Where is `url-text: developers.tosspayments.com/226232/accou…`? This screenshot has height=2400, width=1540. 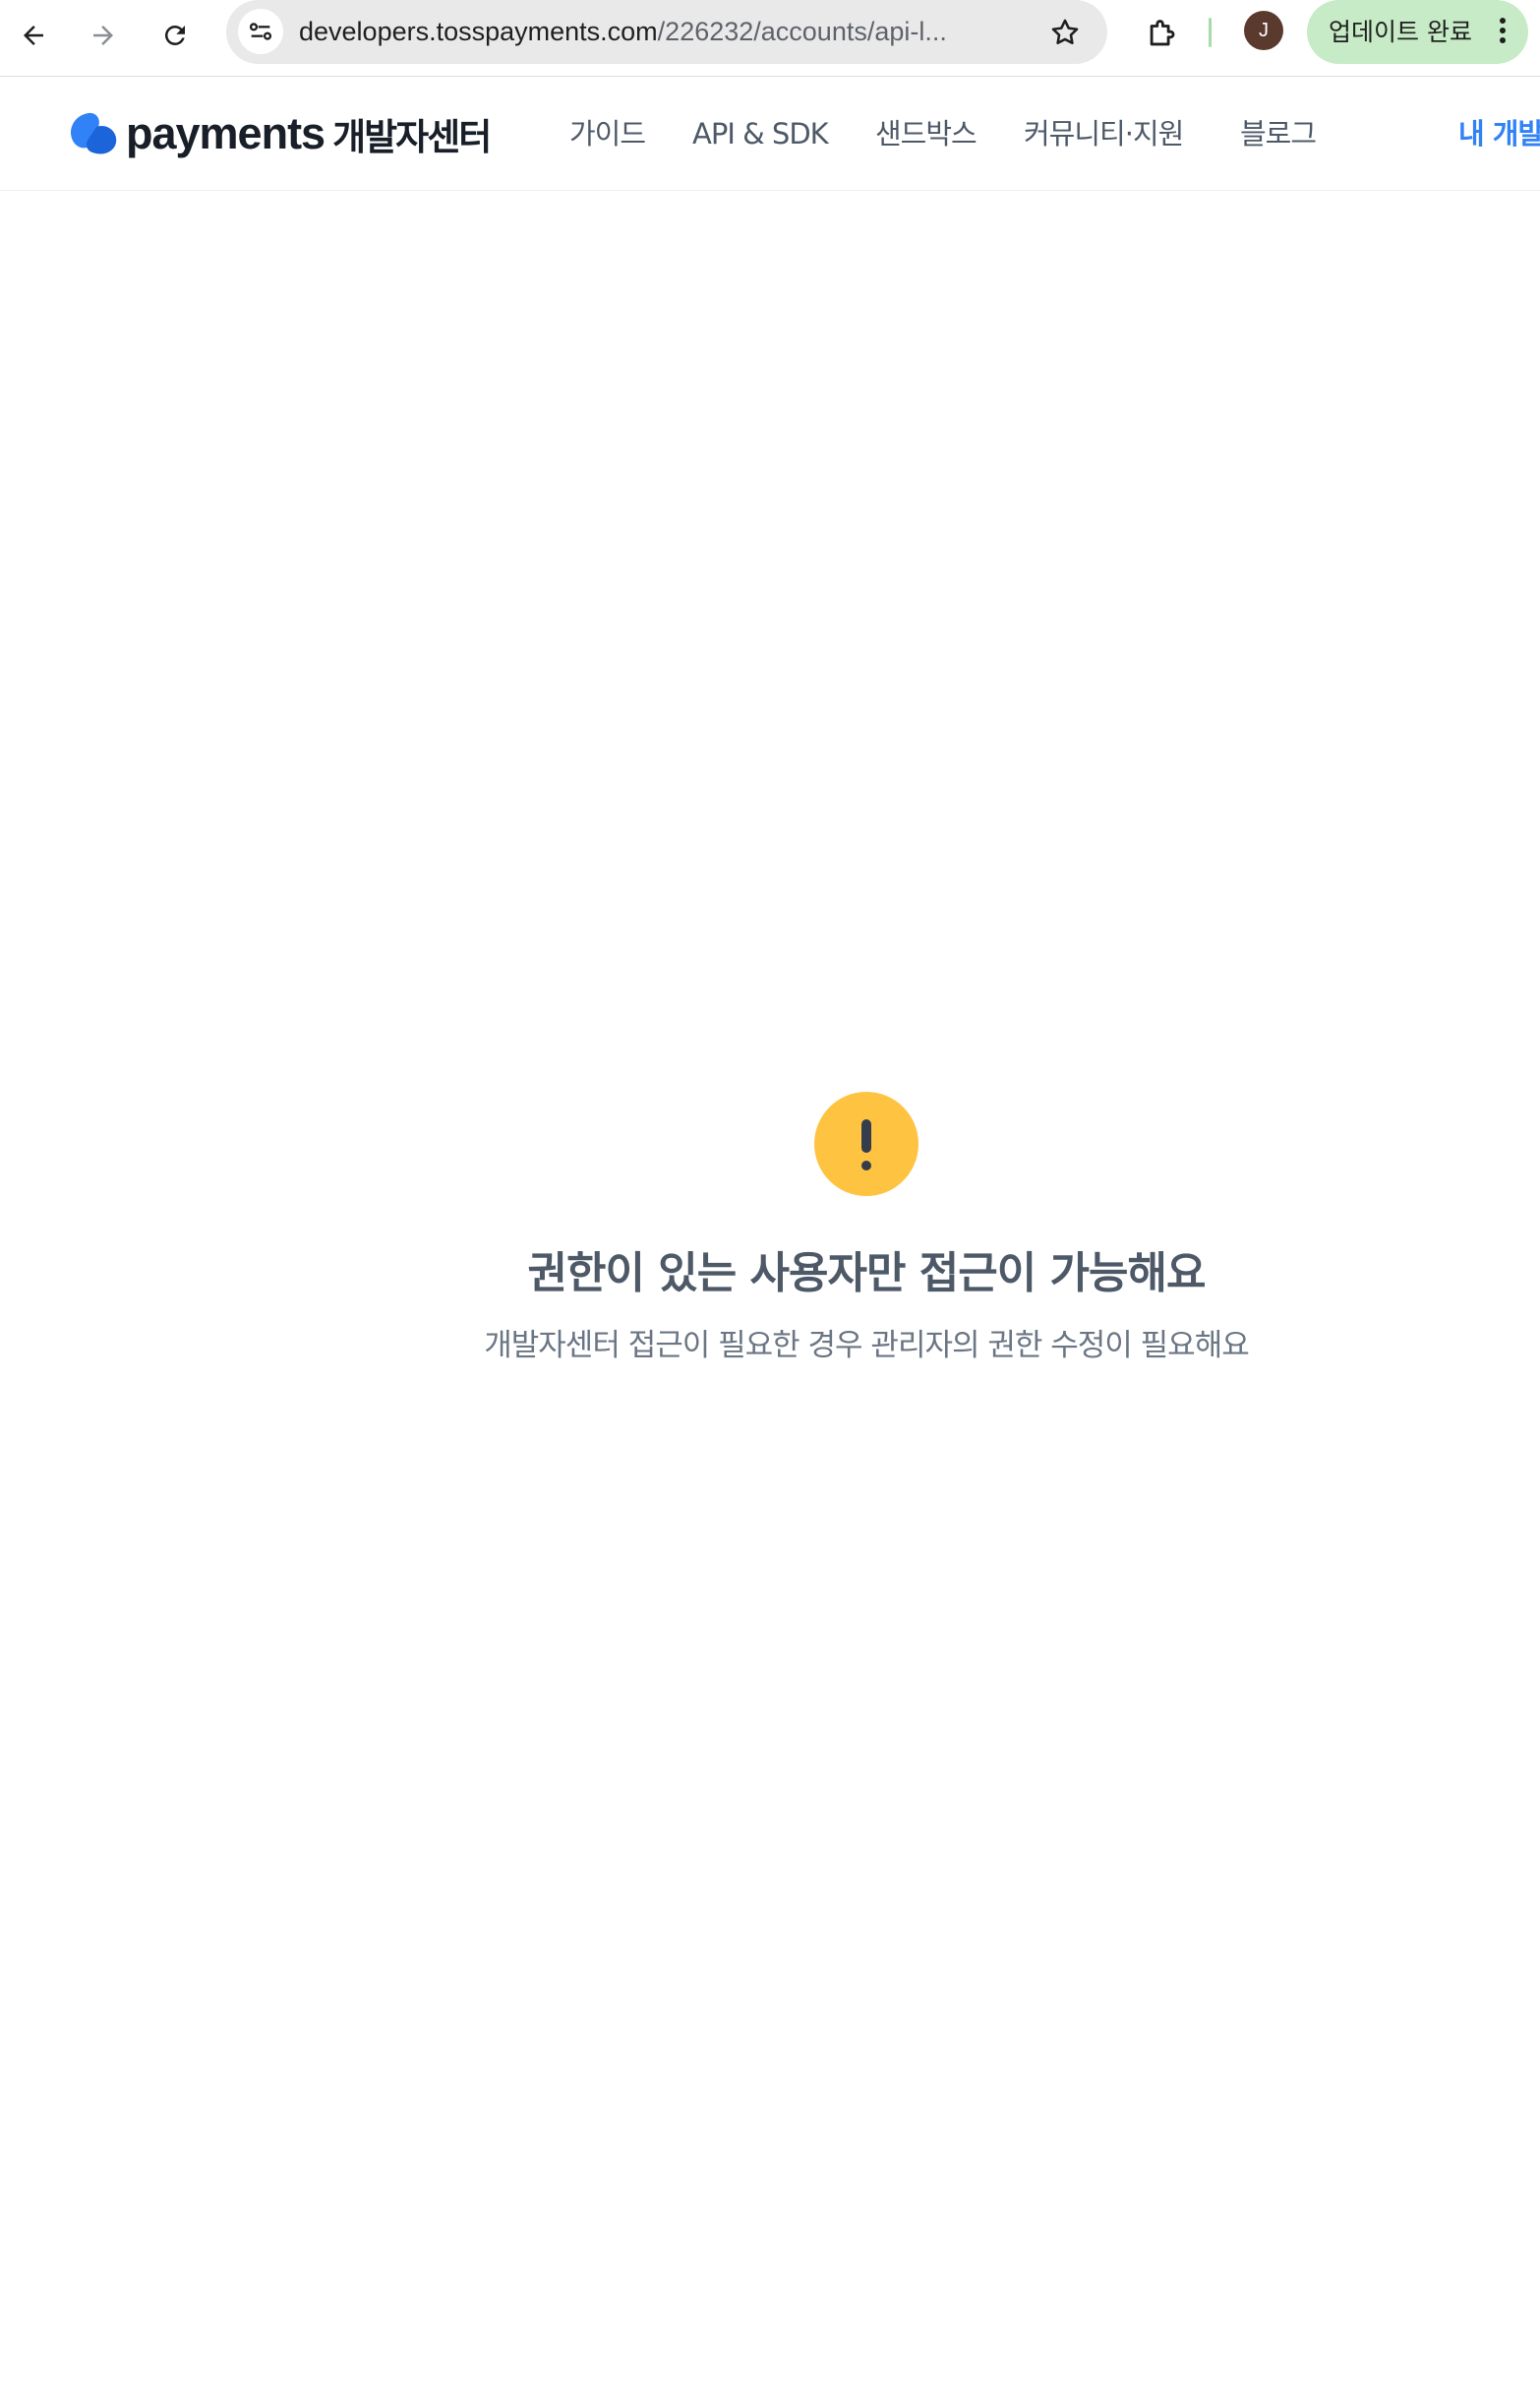
url-text: developers.tosspayments.com/226232/accou… is located at coordinates (672, 32).